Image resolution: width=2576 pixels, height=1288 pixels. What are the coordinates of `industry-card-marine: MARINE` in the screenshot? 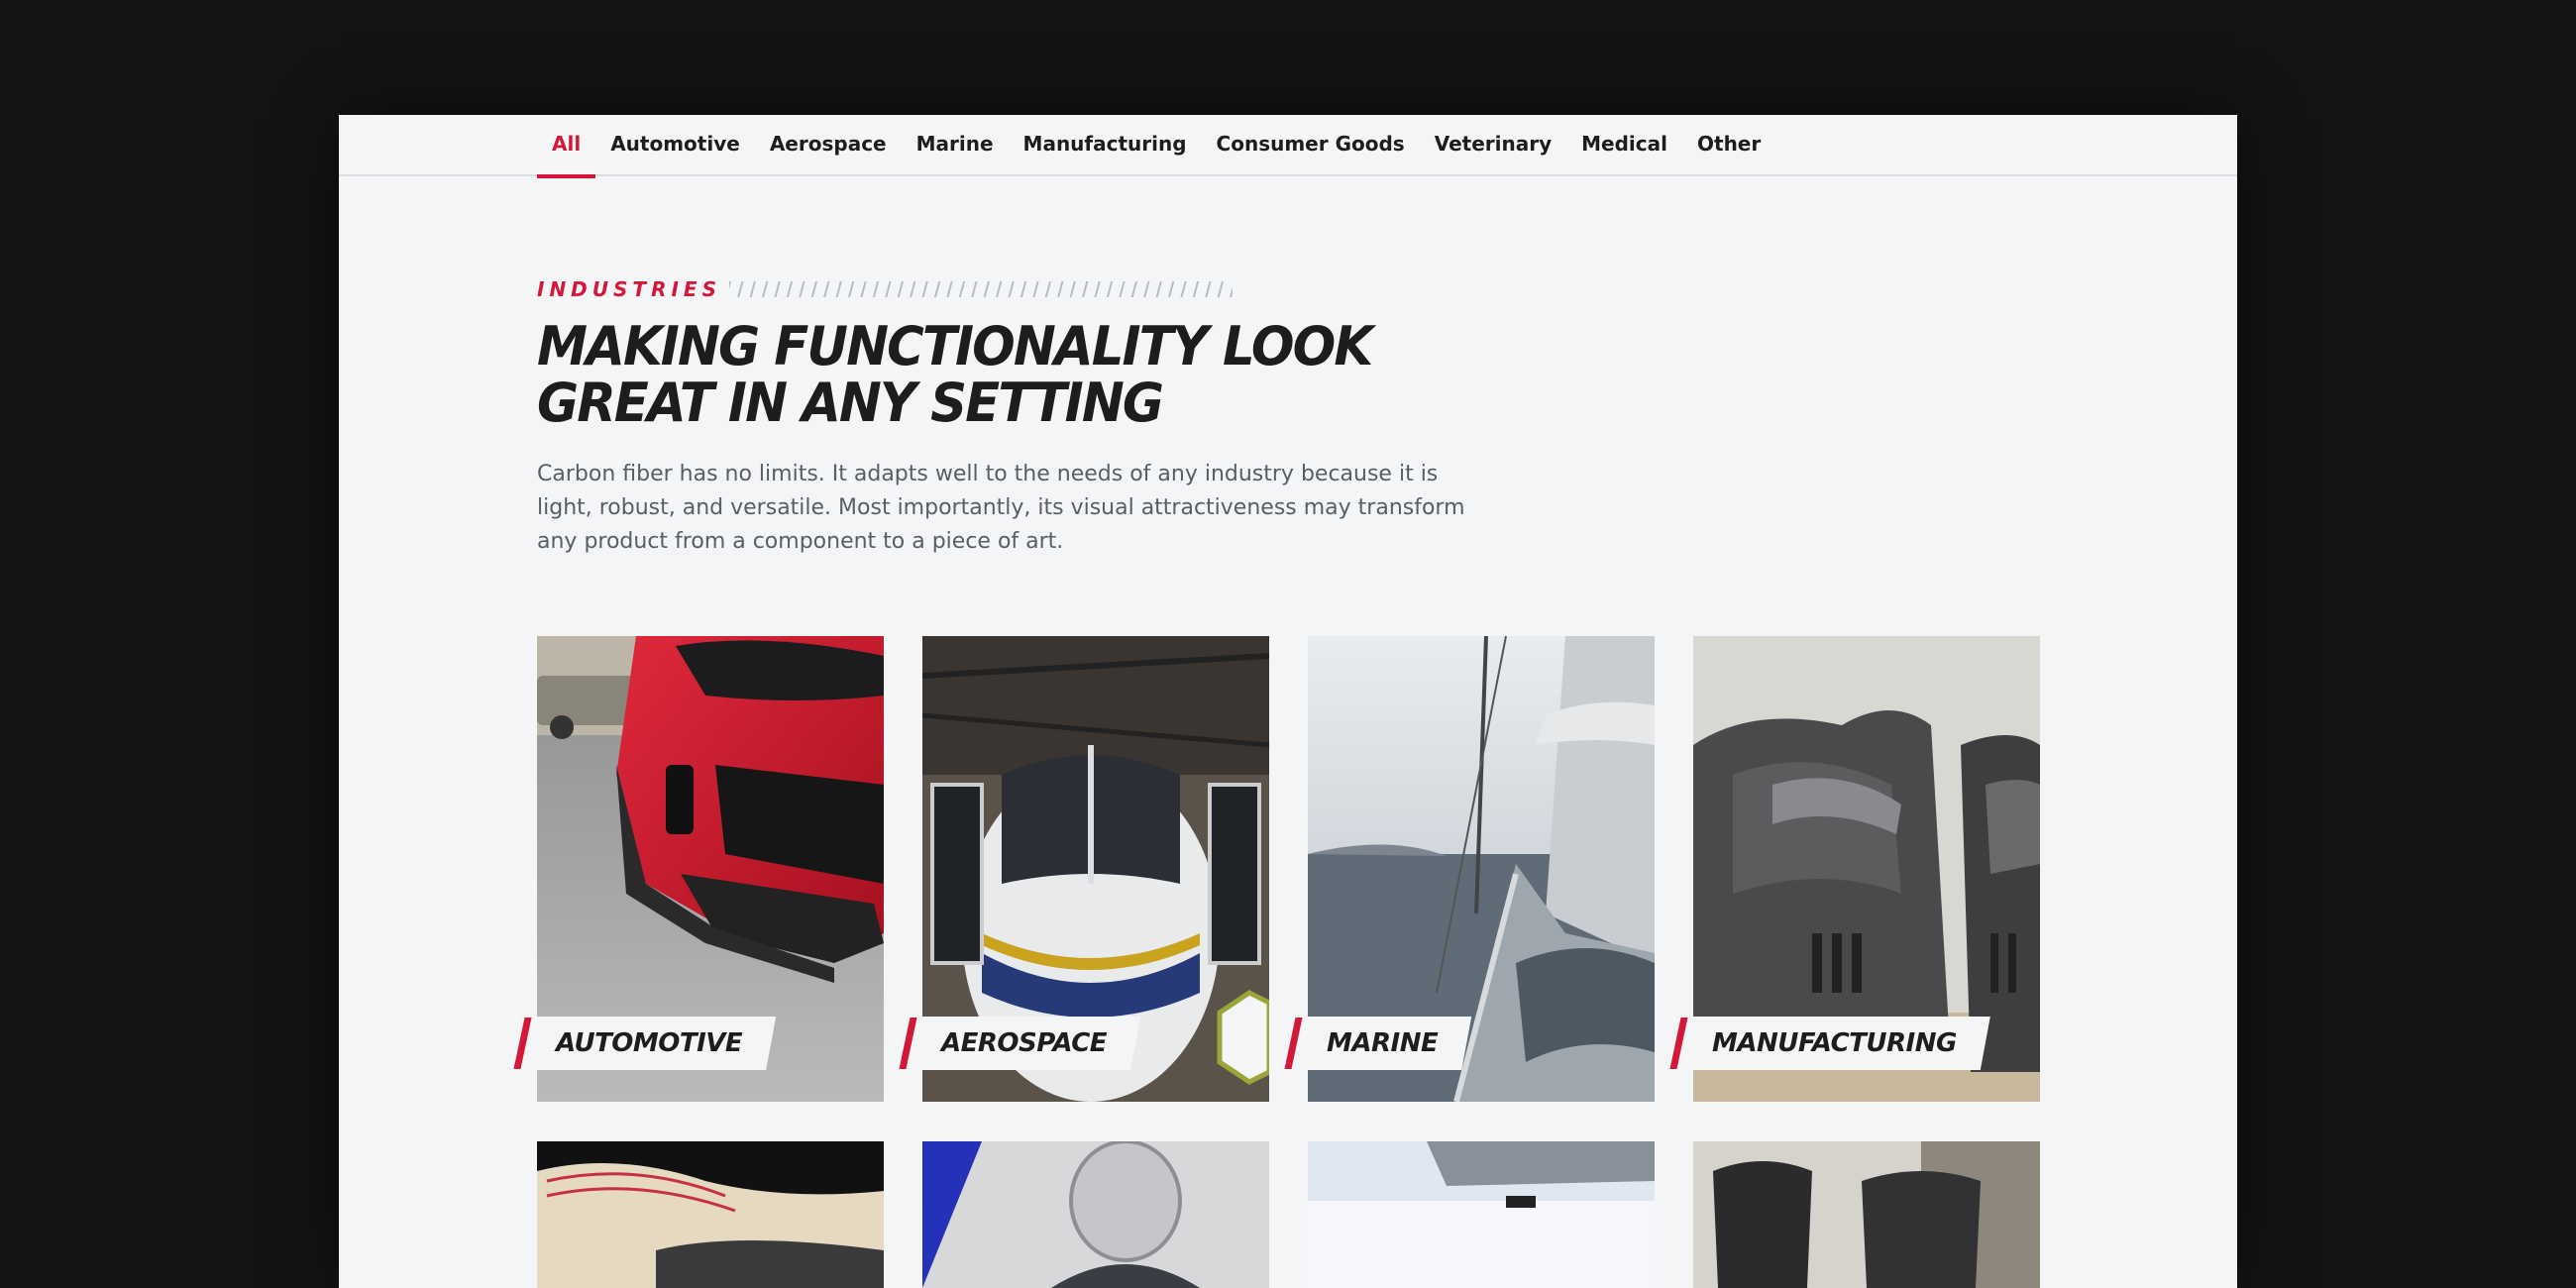 It's located at (1469, 869).